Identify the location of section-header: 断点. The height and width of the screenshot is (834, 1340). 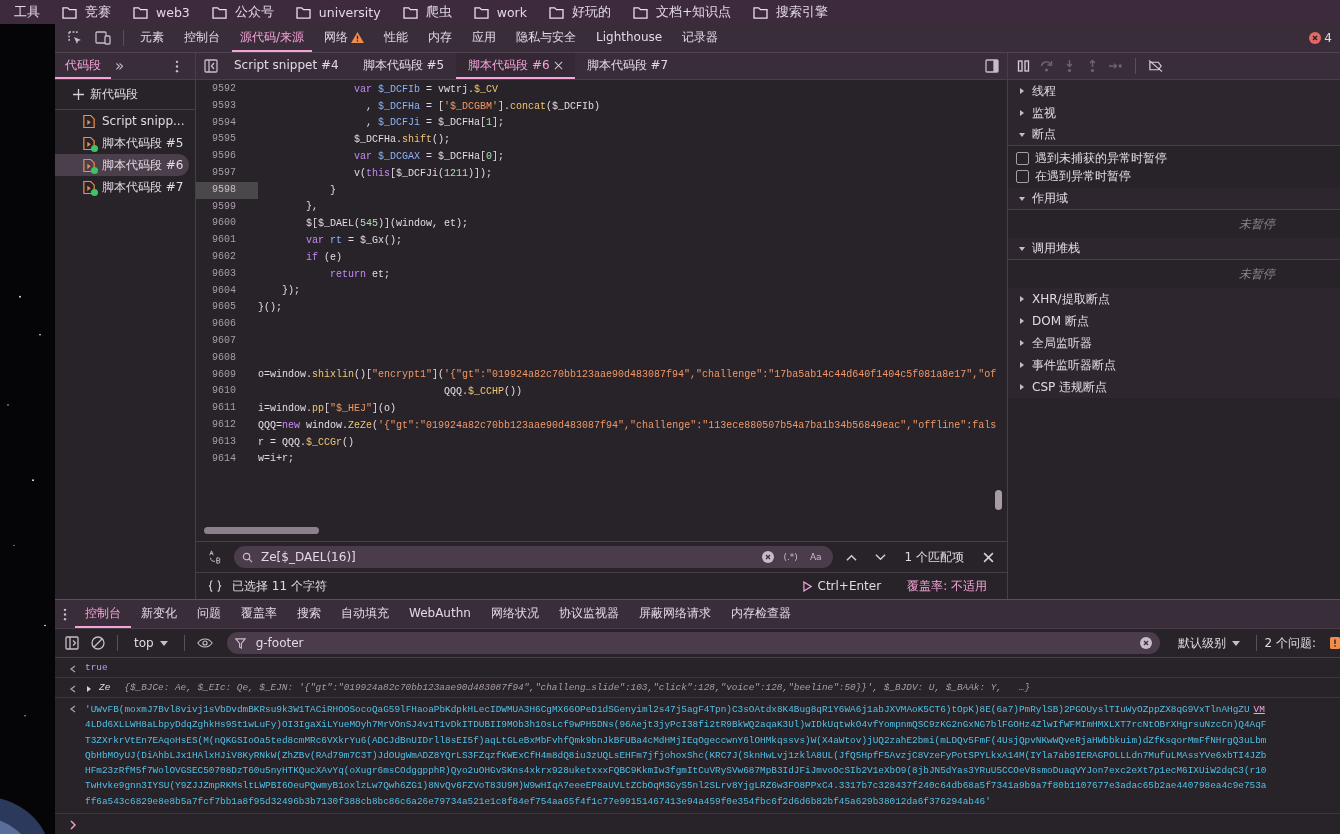
(1174, 135).